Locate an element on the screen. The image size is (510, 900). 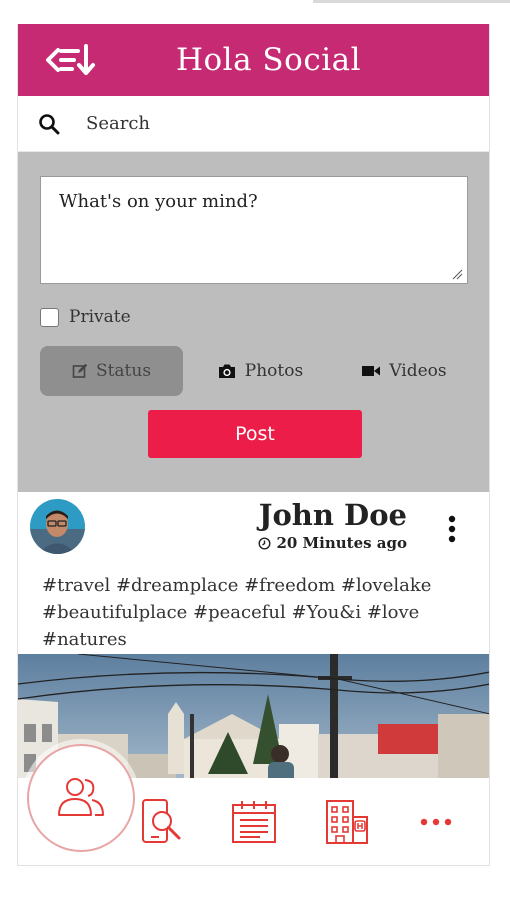
nav-search-people is located at coordinates (161, 822).